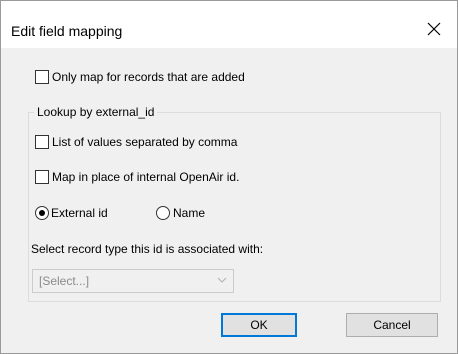  What do you see at coordinates (146, 177) in the screenshot?
I see `map-inplace-label: Map in place of internal OpenAir id.` at bounding box center [146, 177].